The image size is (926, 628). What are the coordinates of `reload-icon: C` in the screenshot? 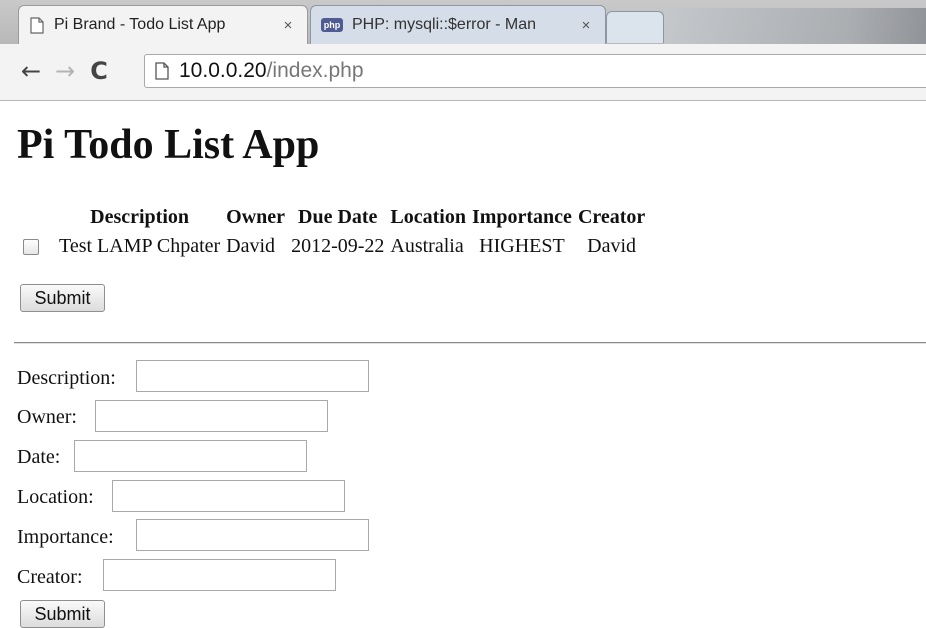 It's located at (99, 71).